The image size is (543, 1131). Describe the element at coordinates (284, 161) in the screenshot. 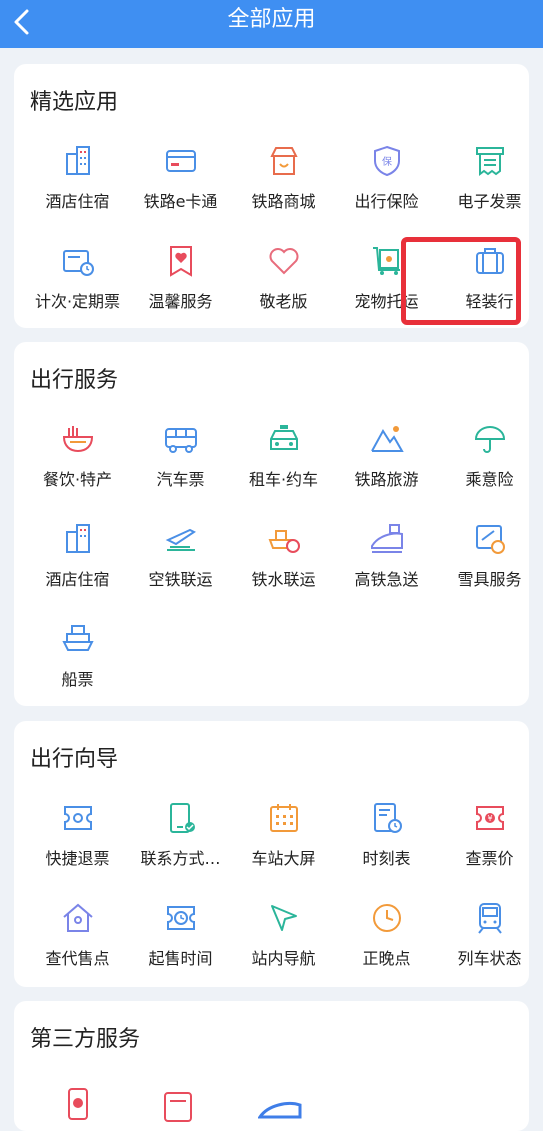

I see `shop-icon` at that location.